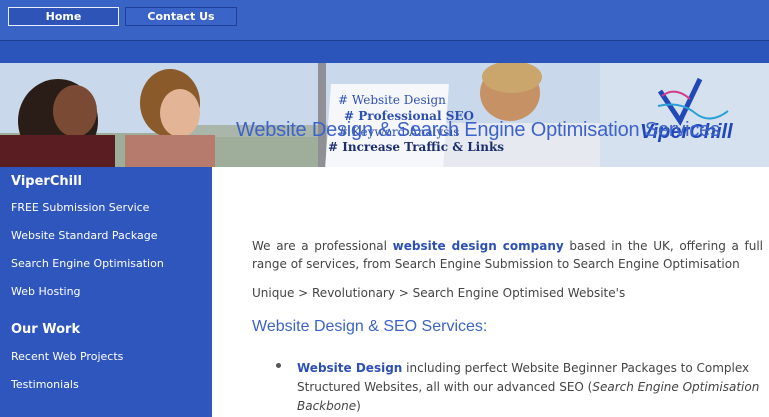  I want to click on flipchart-line: # Increase Traffic & Links, so click(416, 147).